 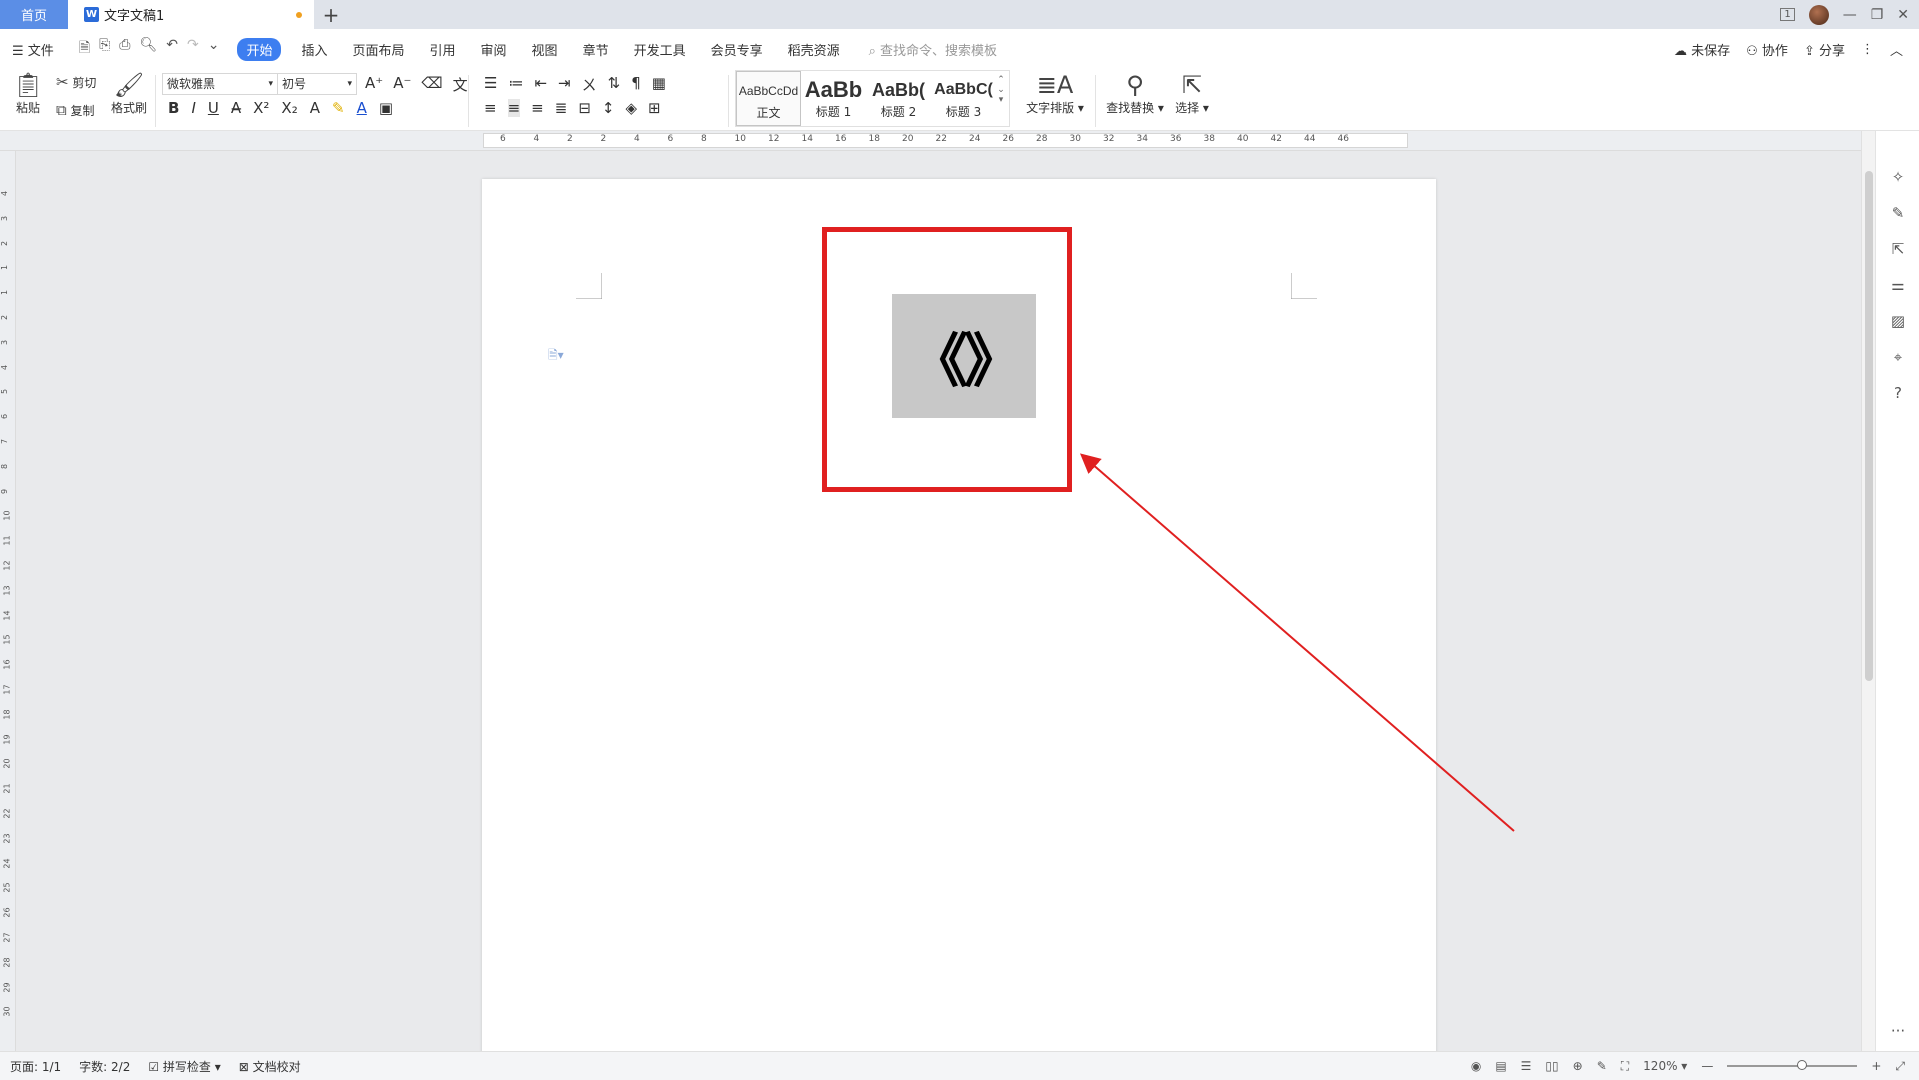 What do you see at coordinates (540, 84) in the screenshot?
I see `outdent-icon: ⇤` at bounding box center [540, 84].